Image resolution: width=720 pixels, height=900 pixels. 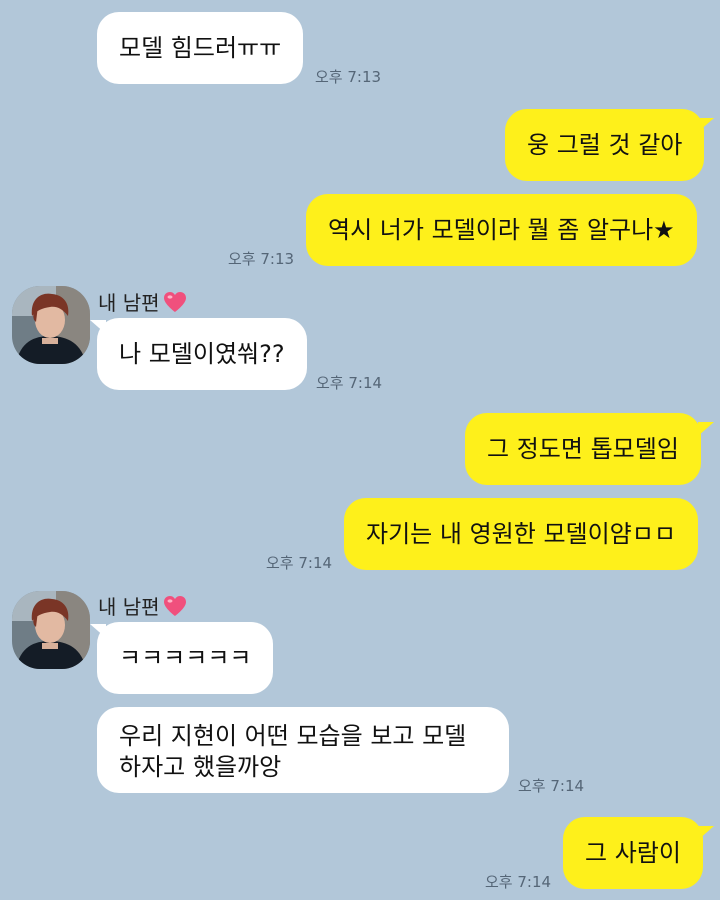 I want to click on message-text: 그 정도면 톱모델임, so click(x=583, y=449).